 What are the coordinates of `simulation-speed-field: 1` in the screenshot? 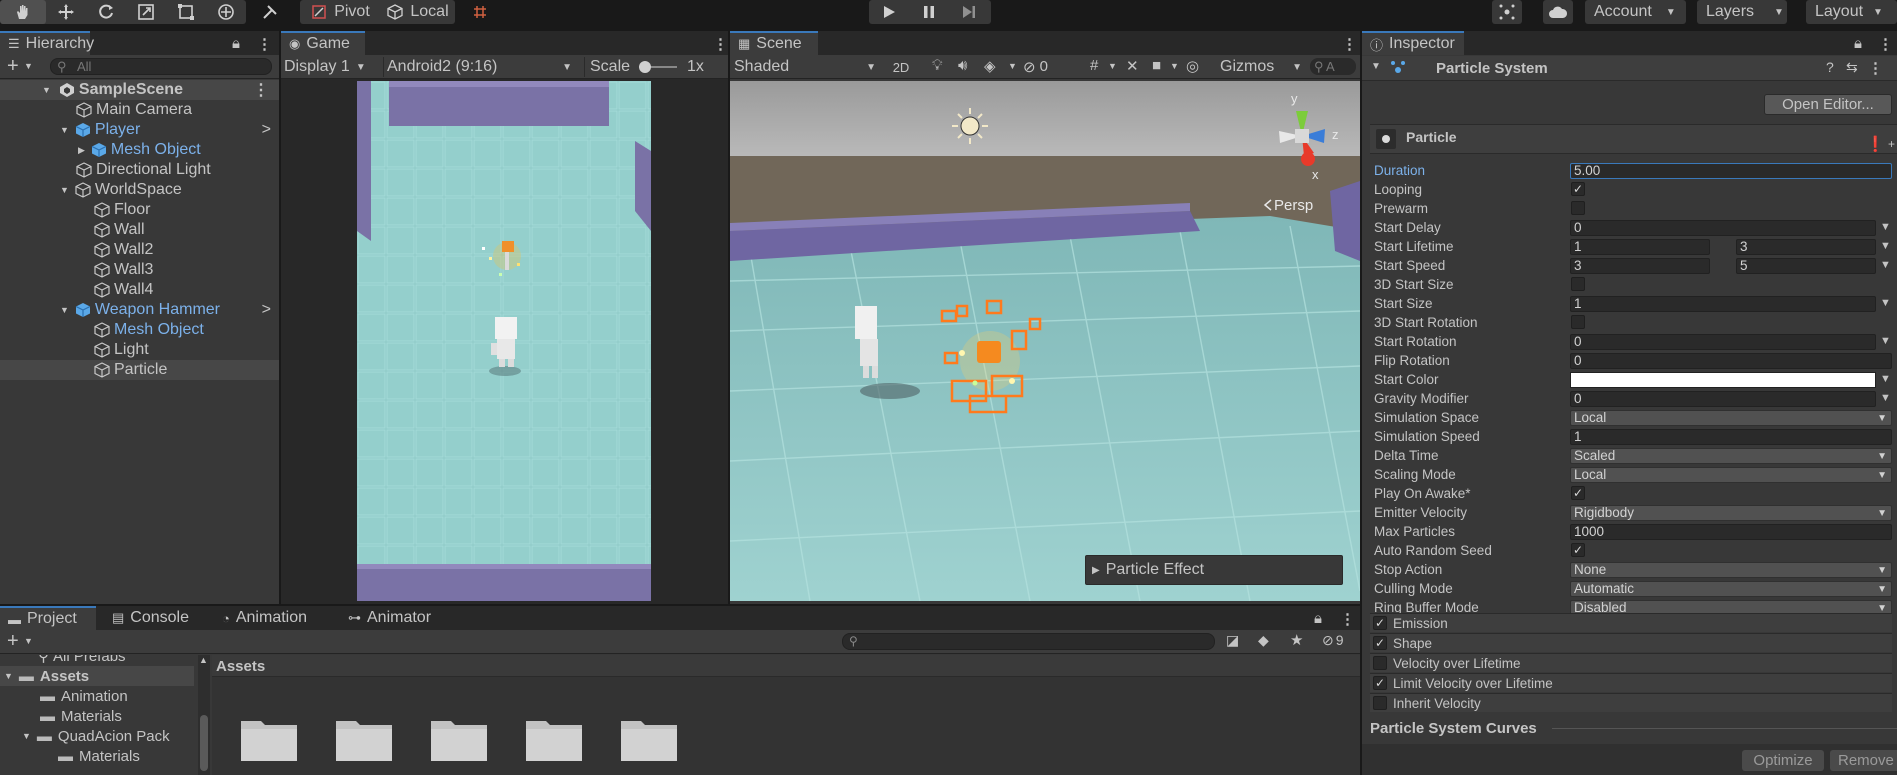 It's located at (1731, 437).